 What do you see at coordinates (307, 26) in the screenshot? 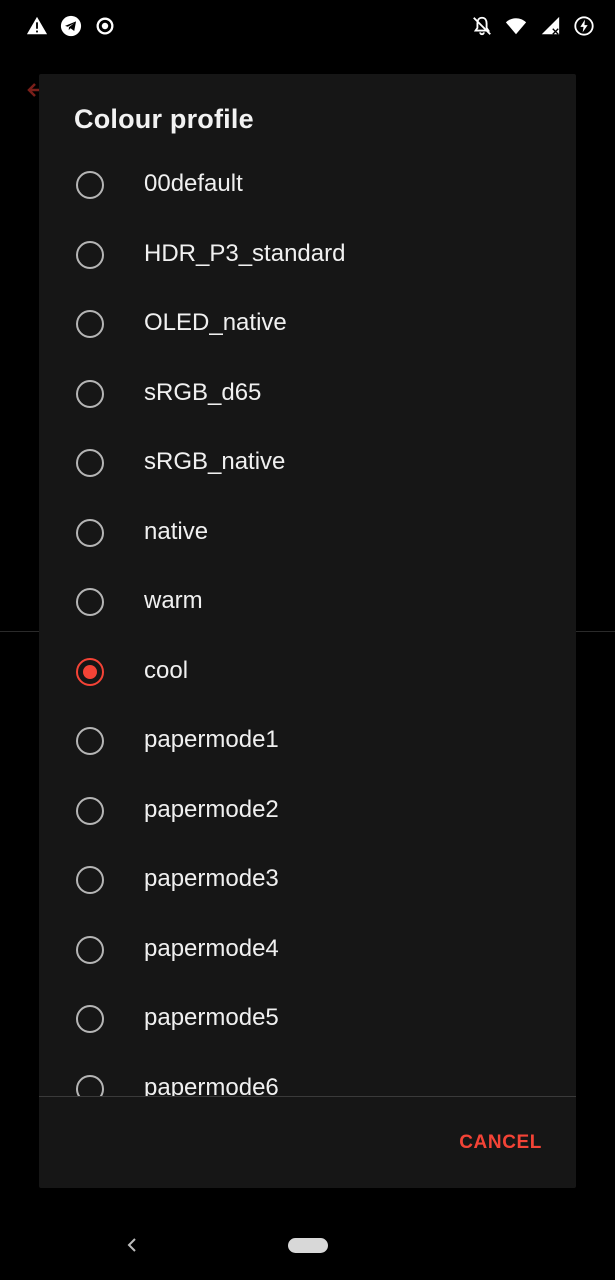
I see `status-bar` at bounding box center [307, 26].